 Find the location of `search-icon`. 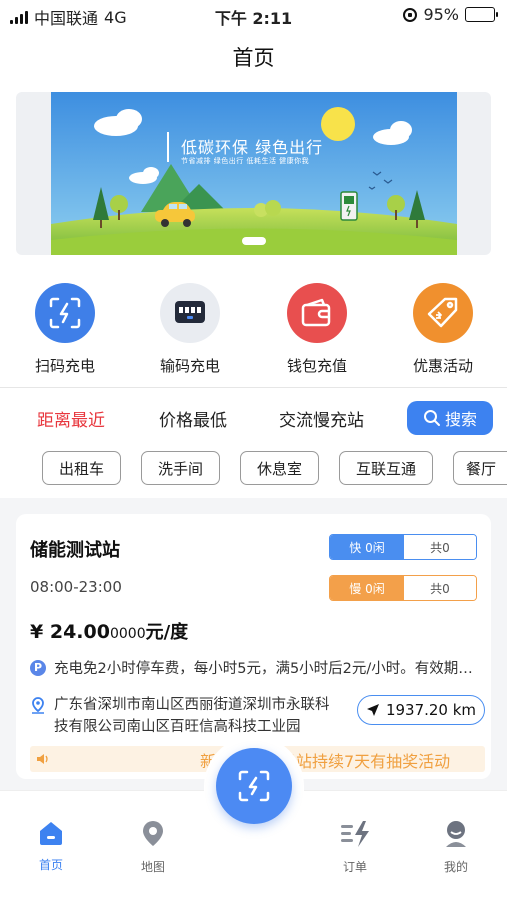

search-icon is located at coordinates (431, 418).